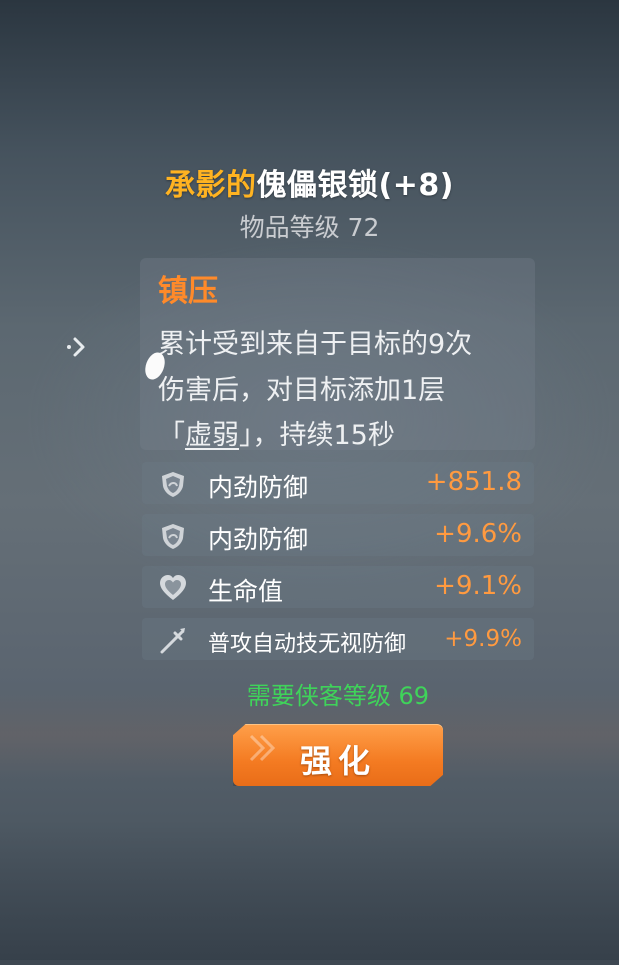  I want to click on item-level: 物品等级 72, so click(309, 227).